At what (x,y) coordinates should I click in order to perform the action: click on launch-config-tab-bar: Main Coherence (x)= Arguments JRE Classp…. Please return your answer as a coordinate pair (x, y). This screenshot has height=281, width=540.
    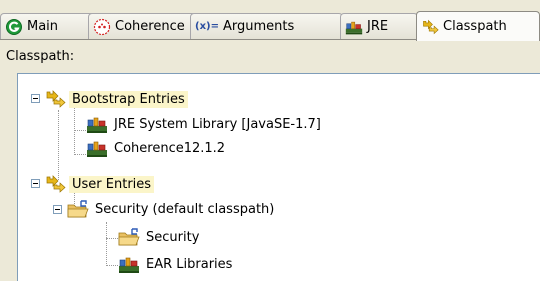
    Looking at the image, I should click on (270, 20).